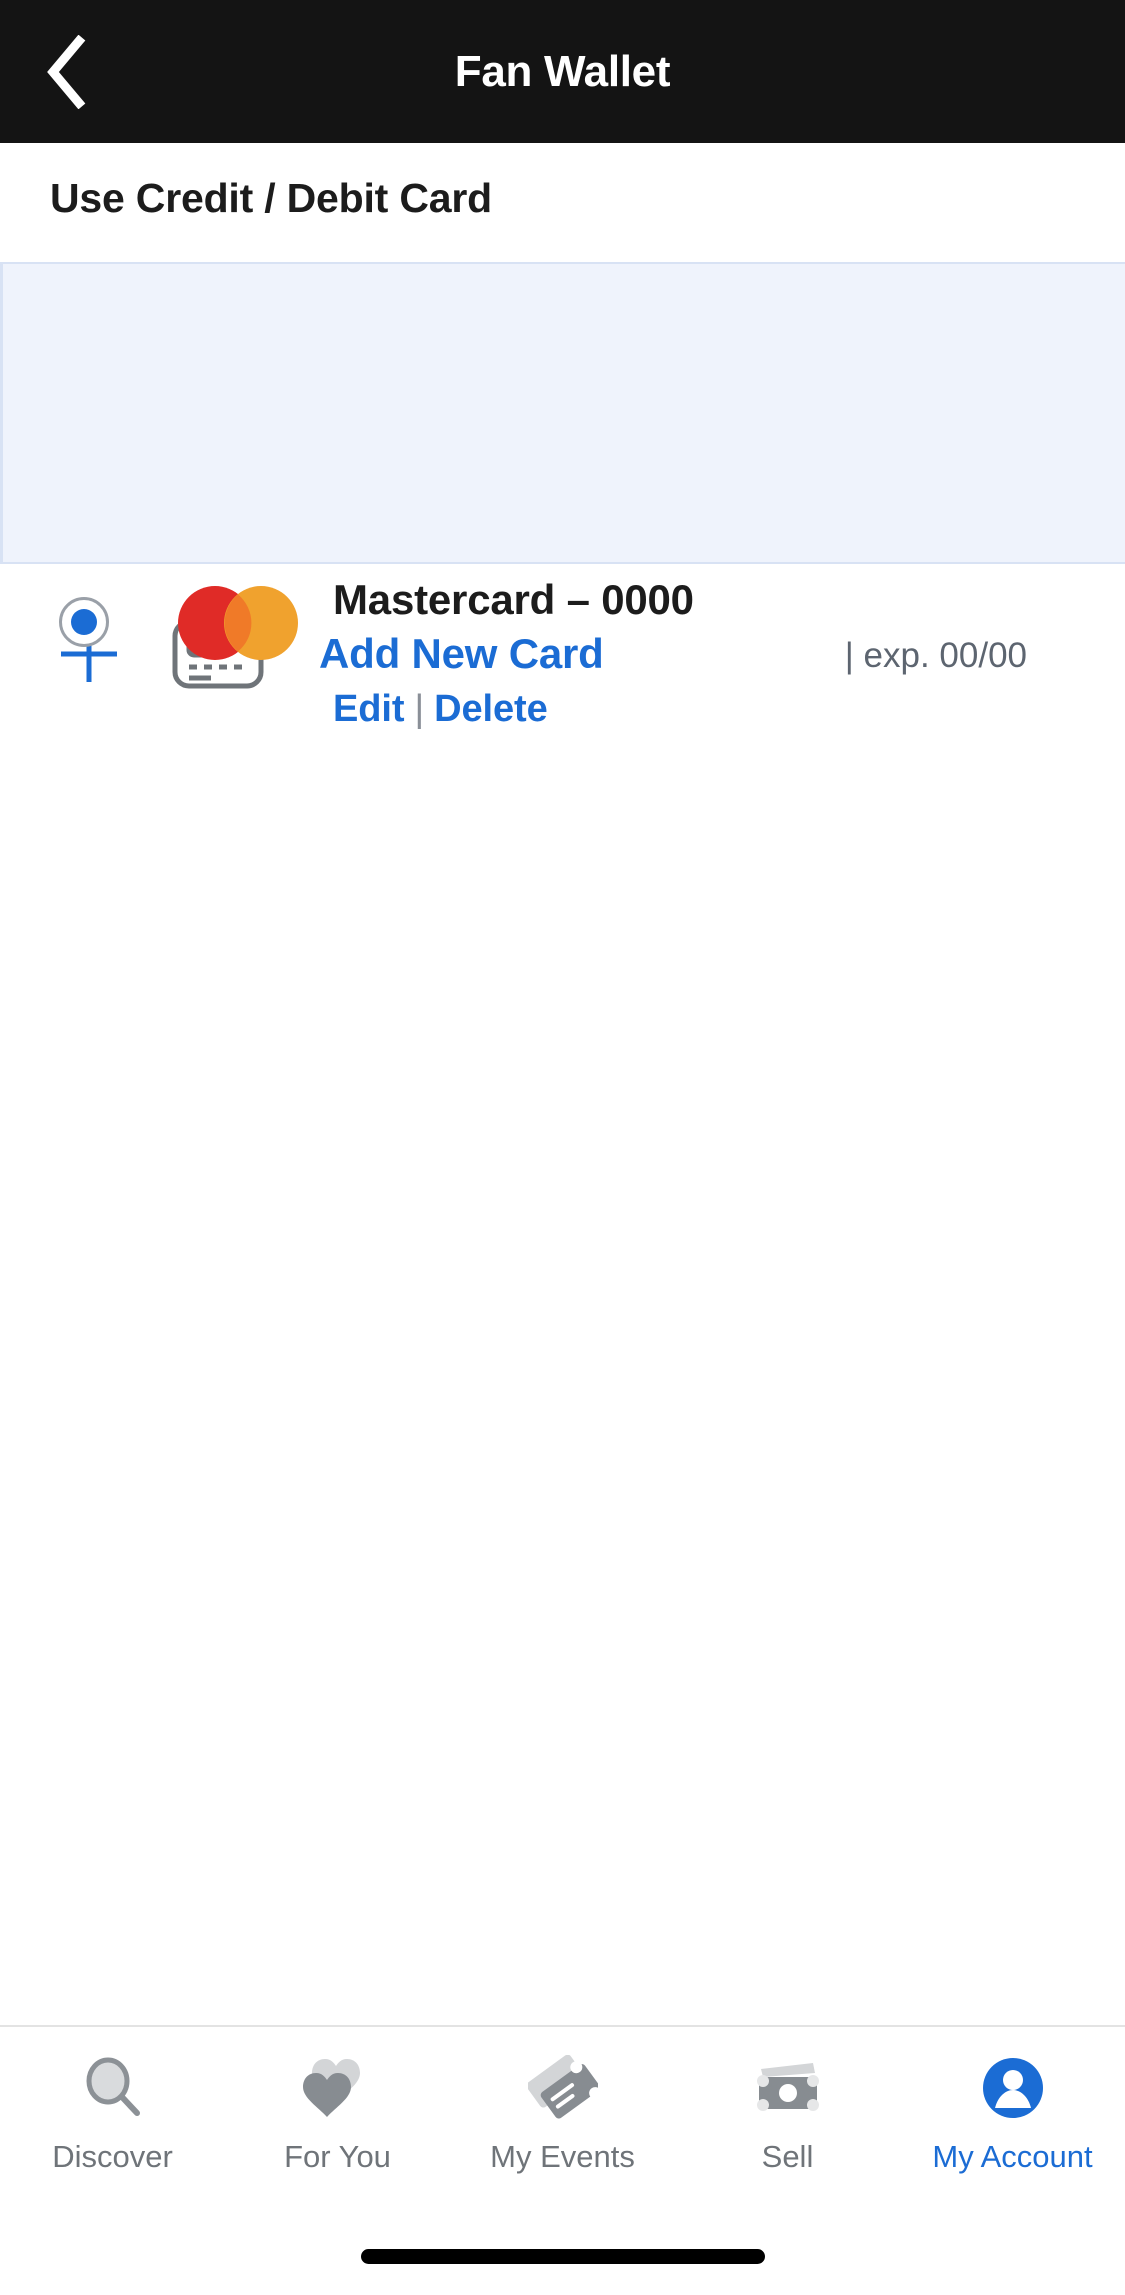 The height and width of the screenshot is (2295, 1125). What do you see at coordinates (787, 2156) in the screenshot?
I see `tab-label: Sell` at bounding box center [787, 2156].